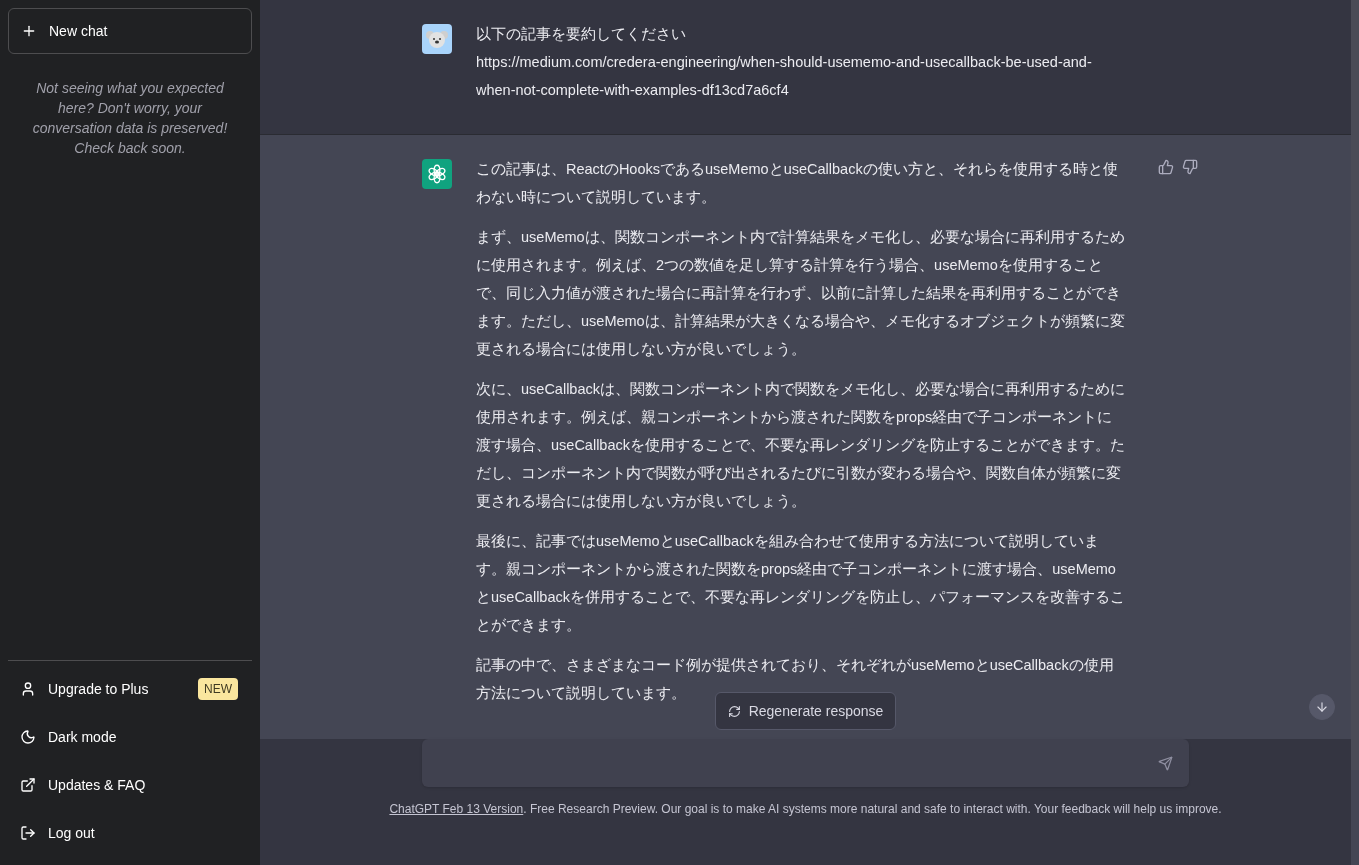 Image resolution: width=1359 pixels, height=865 pixels. I want to click on new-badge: NEW, so click(218, 689).